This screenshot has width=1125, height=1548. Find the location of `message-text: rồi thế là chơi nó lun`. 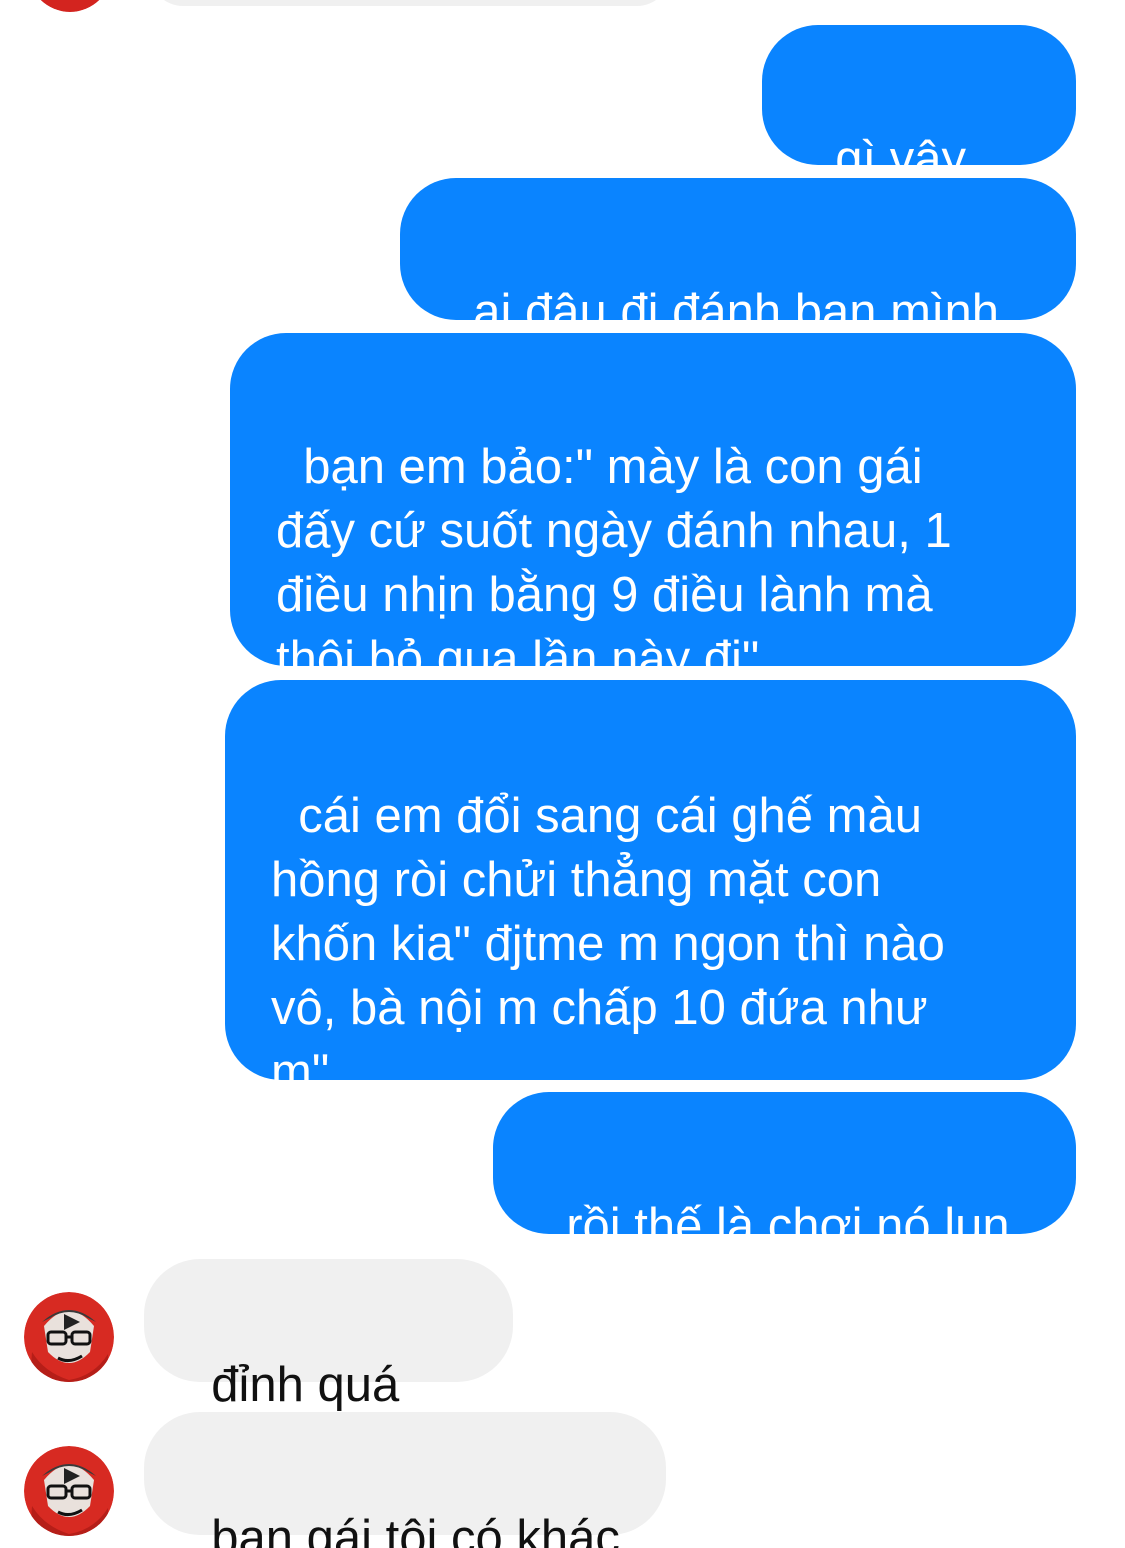

message-text: rồi thế là chơi nó lun is located at coordinates (788, 1226).